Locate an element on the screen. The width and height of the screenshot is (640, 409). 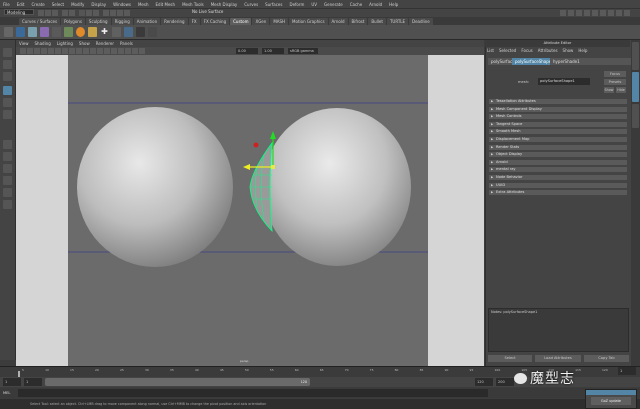
shelf-tab-fx-caching: FX Caching is located at coordinates (215, 21).